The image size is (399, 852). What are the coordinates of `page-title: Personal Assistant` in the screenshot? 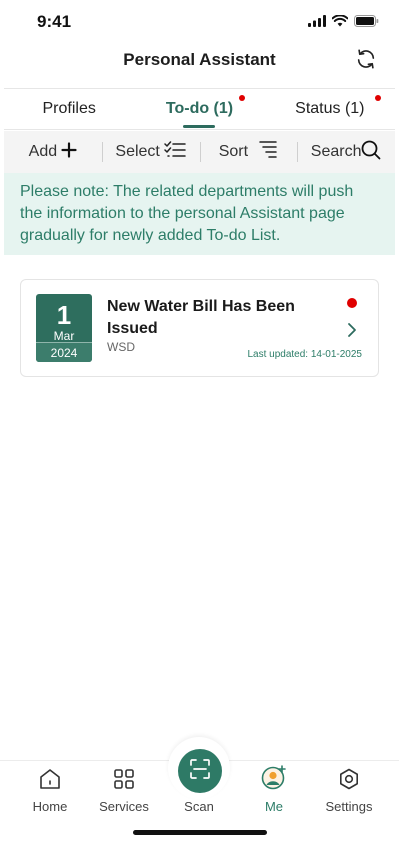 It's located at (199, 59).